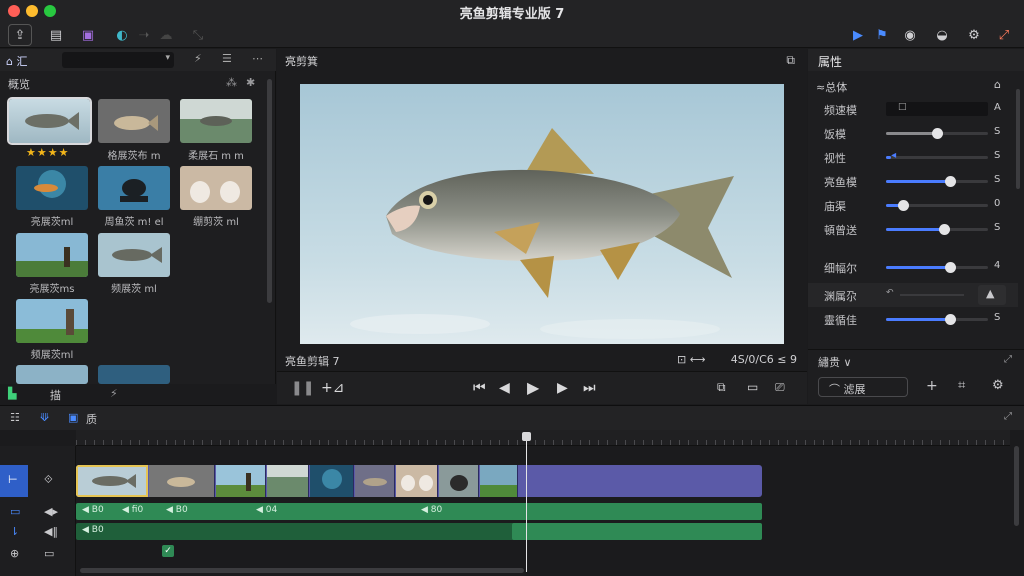 The width and height of the screenshot is (1024, 576). Describe the element at coordinates (118, 60) in the screenshot. I see `library-select: ▾` at that location.